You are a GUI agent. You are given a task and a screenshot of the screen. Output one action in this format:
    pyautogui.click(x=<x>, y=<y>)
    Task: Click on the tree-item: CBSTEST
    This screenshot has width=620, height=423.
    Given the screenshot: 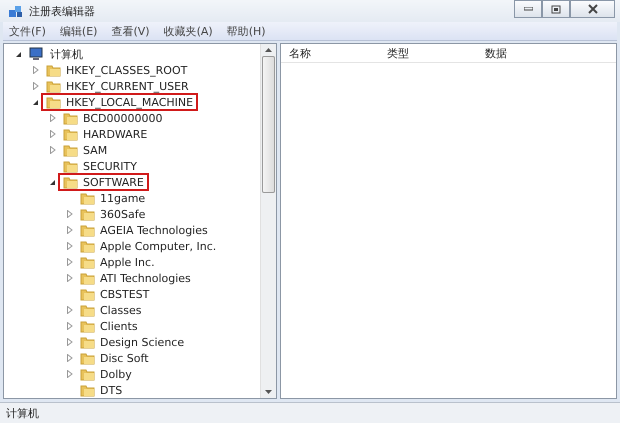 What is the action you would take?
    pyautogui.click(x=125, y=294)
    